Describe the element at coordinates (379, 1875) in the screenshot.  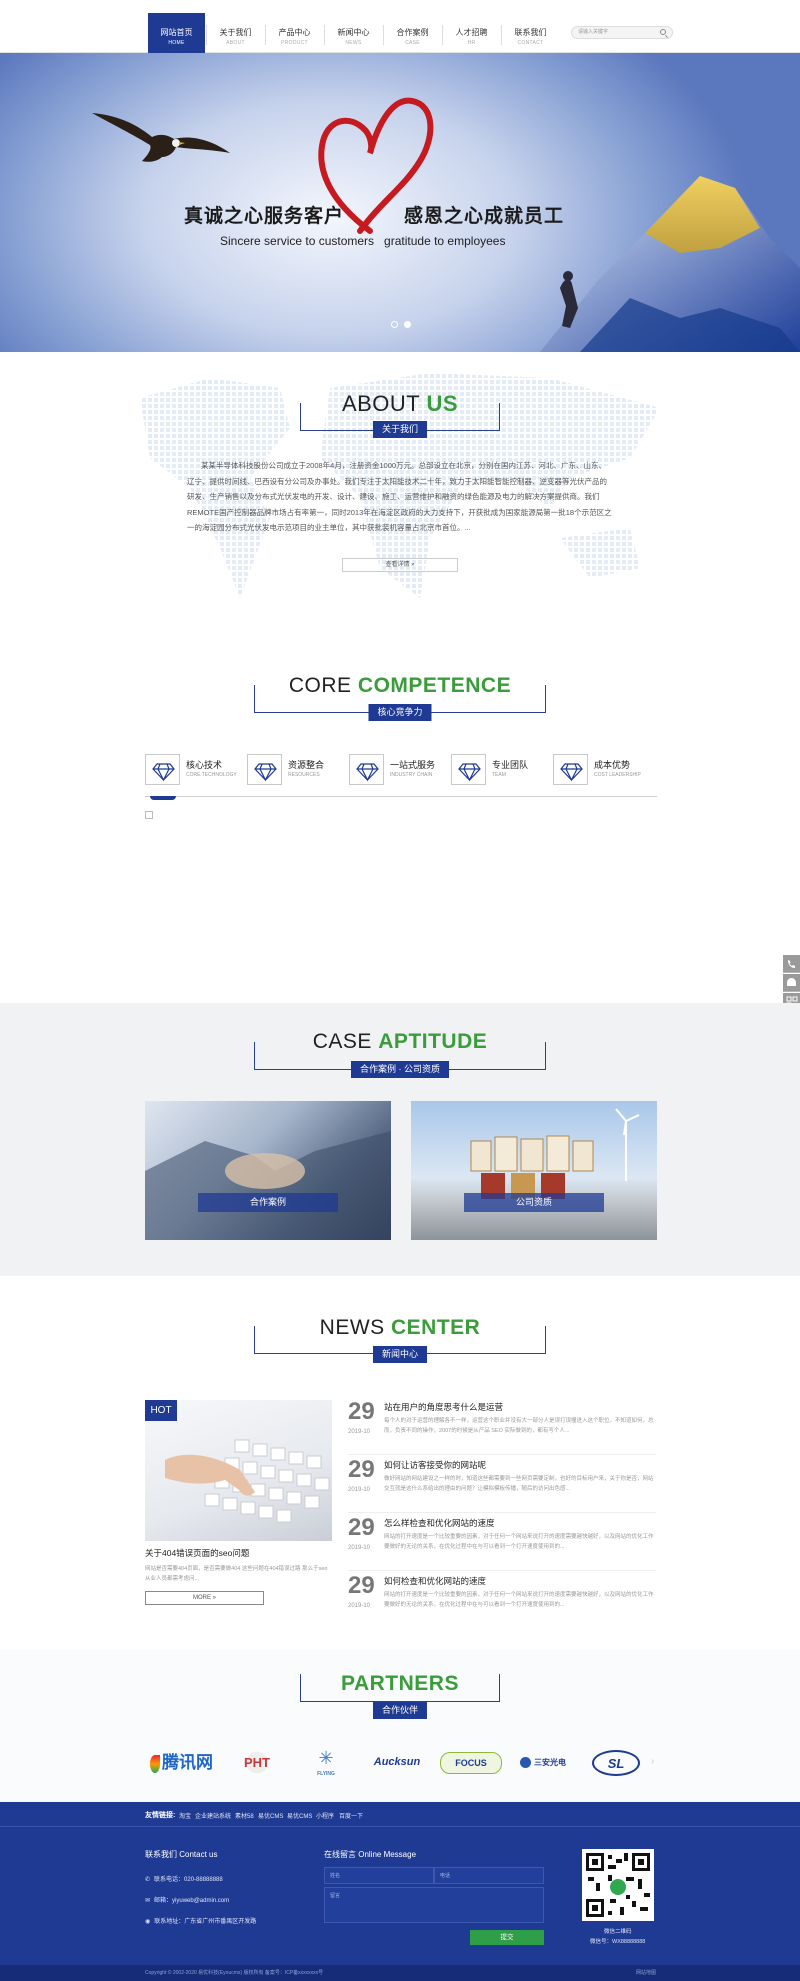
I see `name-field: 姓名` at that location.